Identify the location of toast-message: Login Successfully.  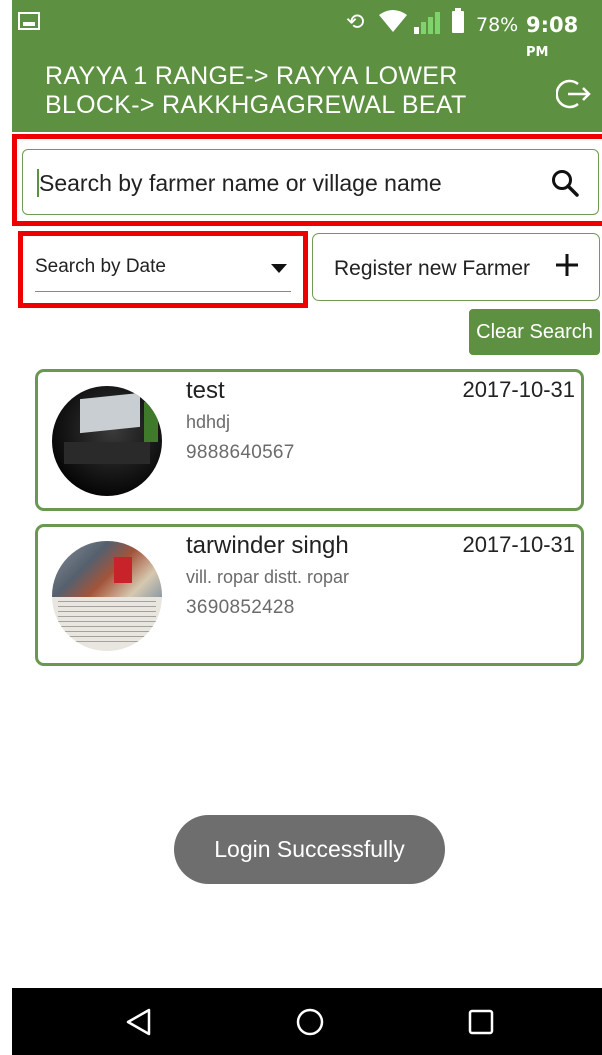
(309, 849).